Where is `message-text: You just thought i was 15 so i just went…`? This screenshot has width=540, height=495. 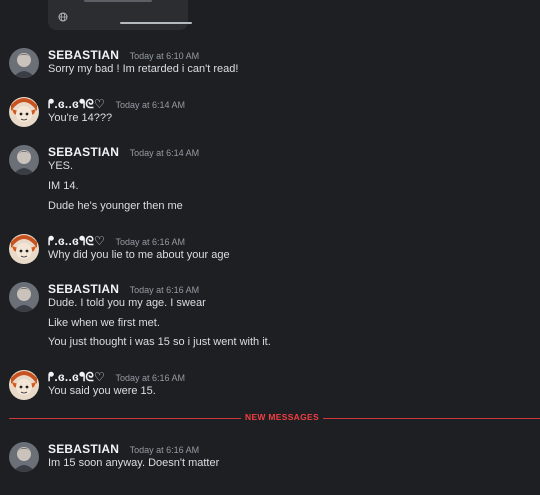
message-text: You just thought i was 15 so i just went… is located at coordinates (159, 342).